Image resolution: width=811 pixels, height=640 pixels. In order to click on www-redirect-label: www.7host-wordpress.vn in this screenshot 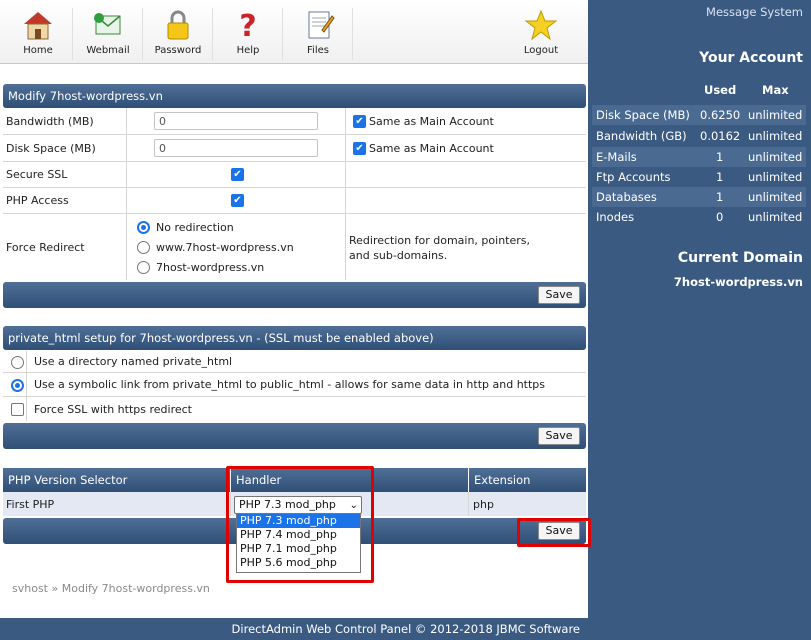, I will do `click(225, 247)`.